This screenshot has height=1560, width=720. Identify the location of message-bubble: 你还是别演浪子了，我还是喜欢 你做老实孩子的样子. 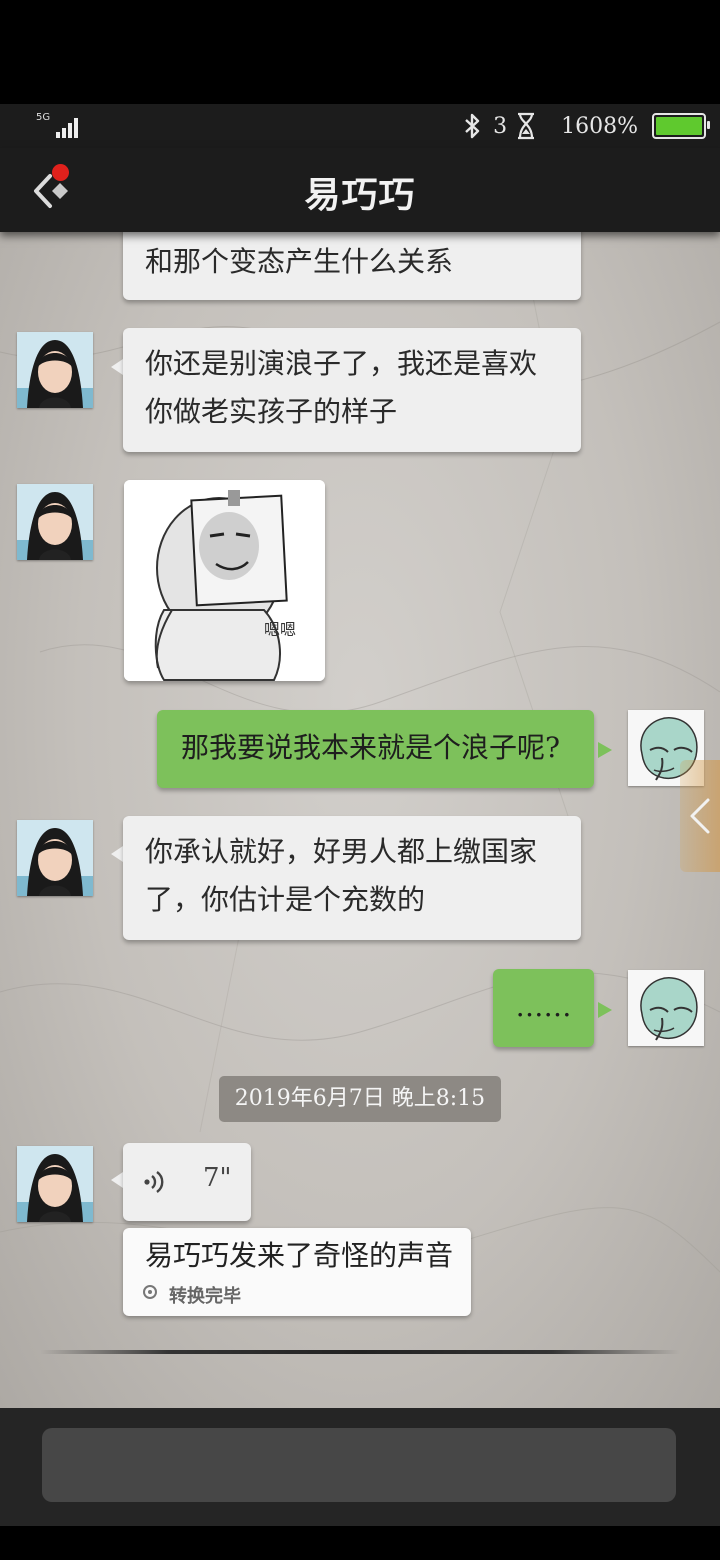
(352, 390).